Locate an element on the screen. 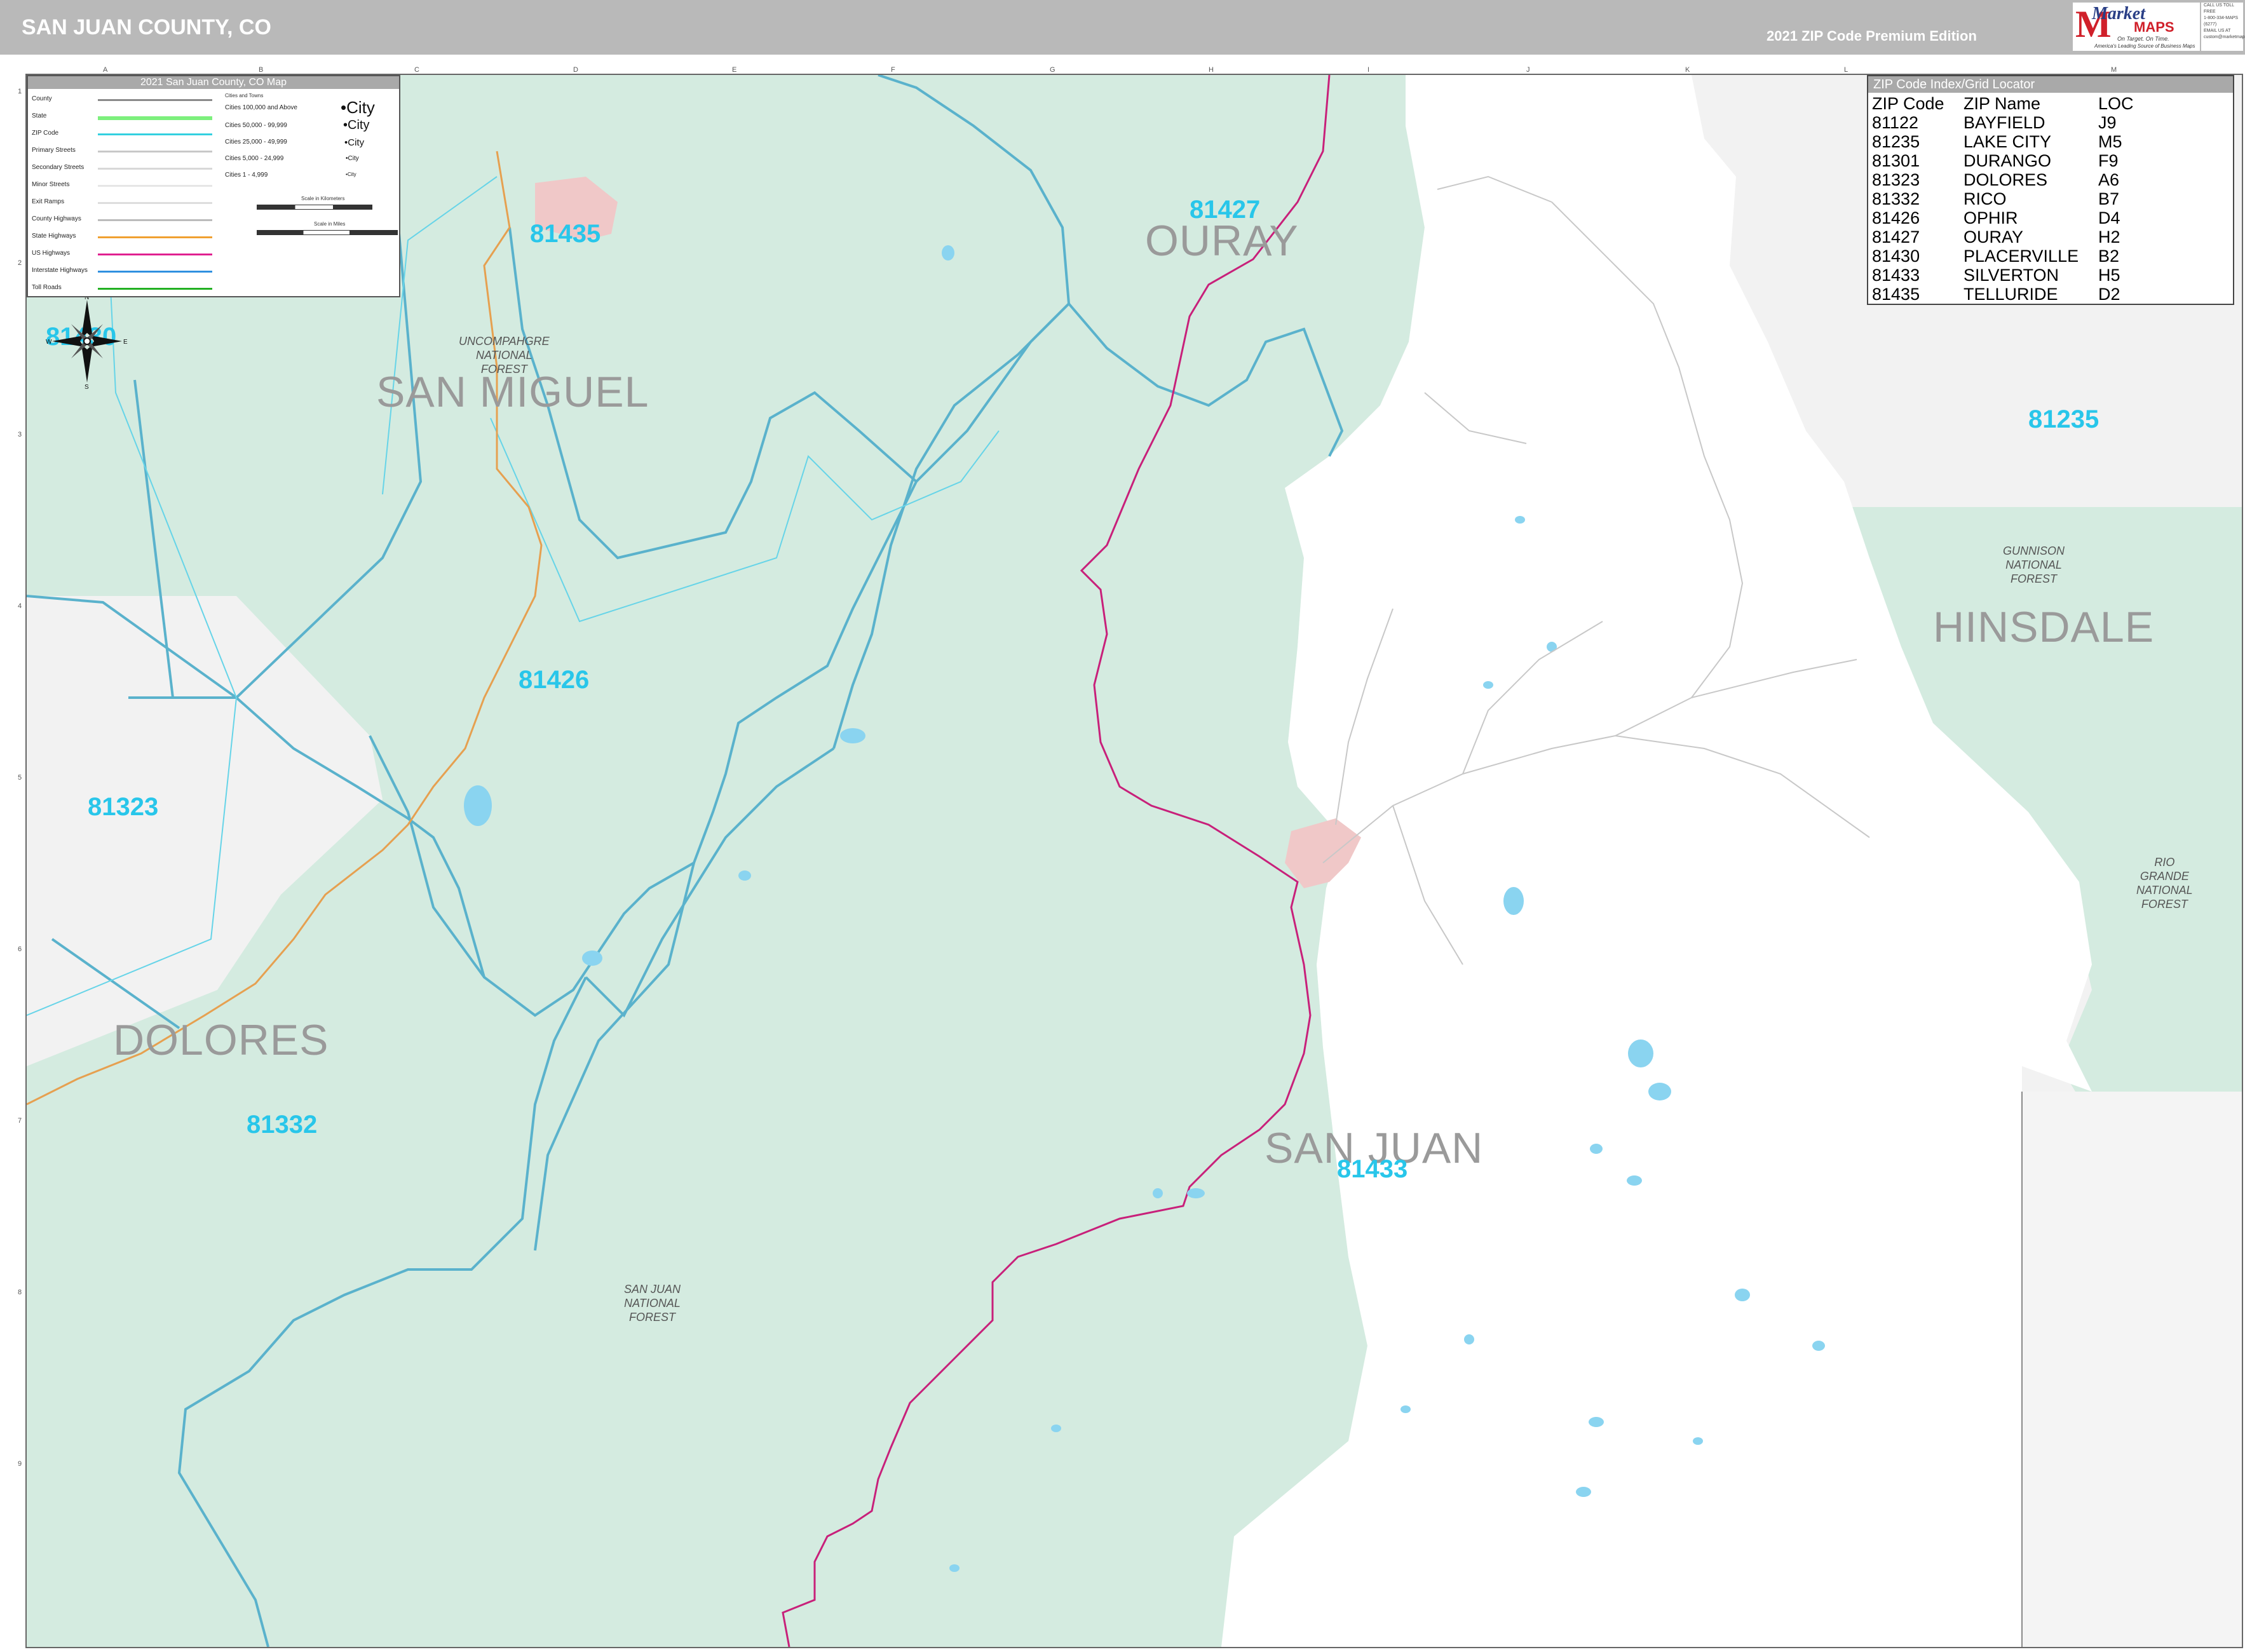 This screenshot has width=2245, height=1652. zip-code-cell: 81435 is located at coordinates (1896, 294).